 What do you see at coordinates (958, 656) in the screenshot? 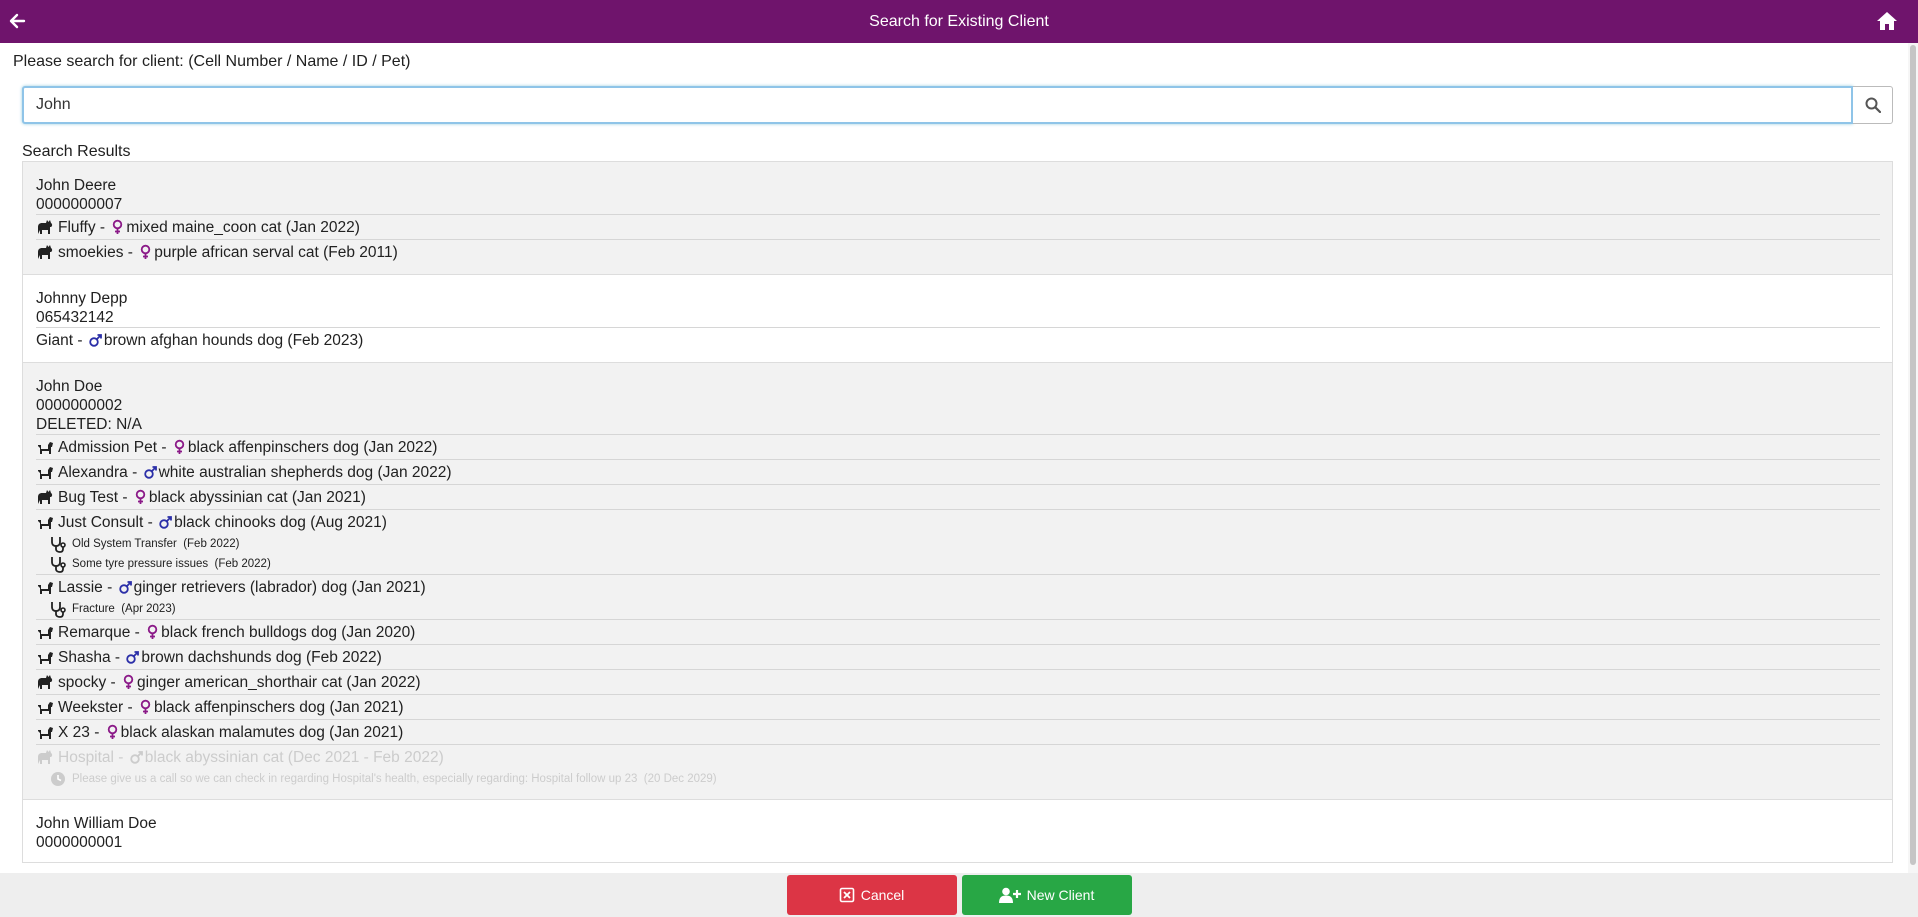
I see `pet-row: Shasha - brown dachshunds dog (Feb 2022)` at bounding box center [958, 656].